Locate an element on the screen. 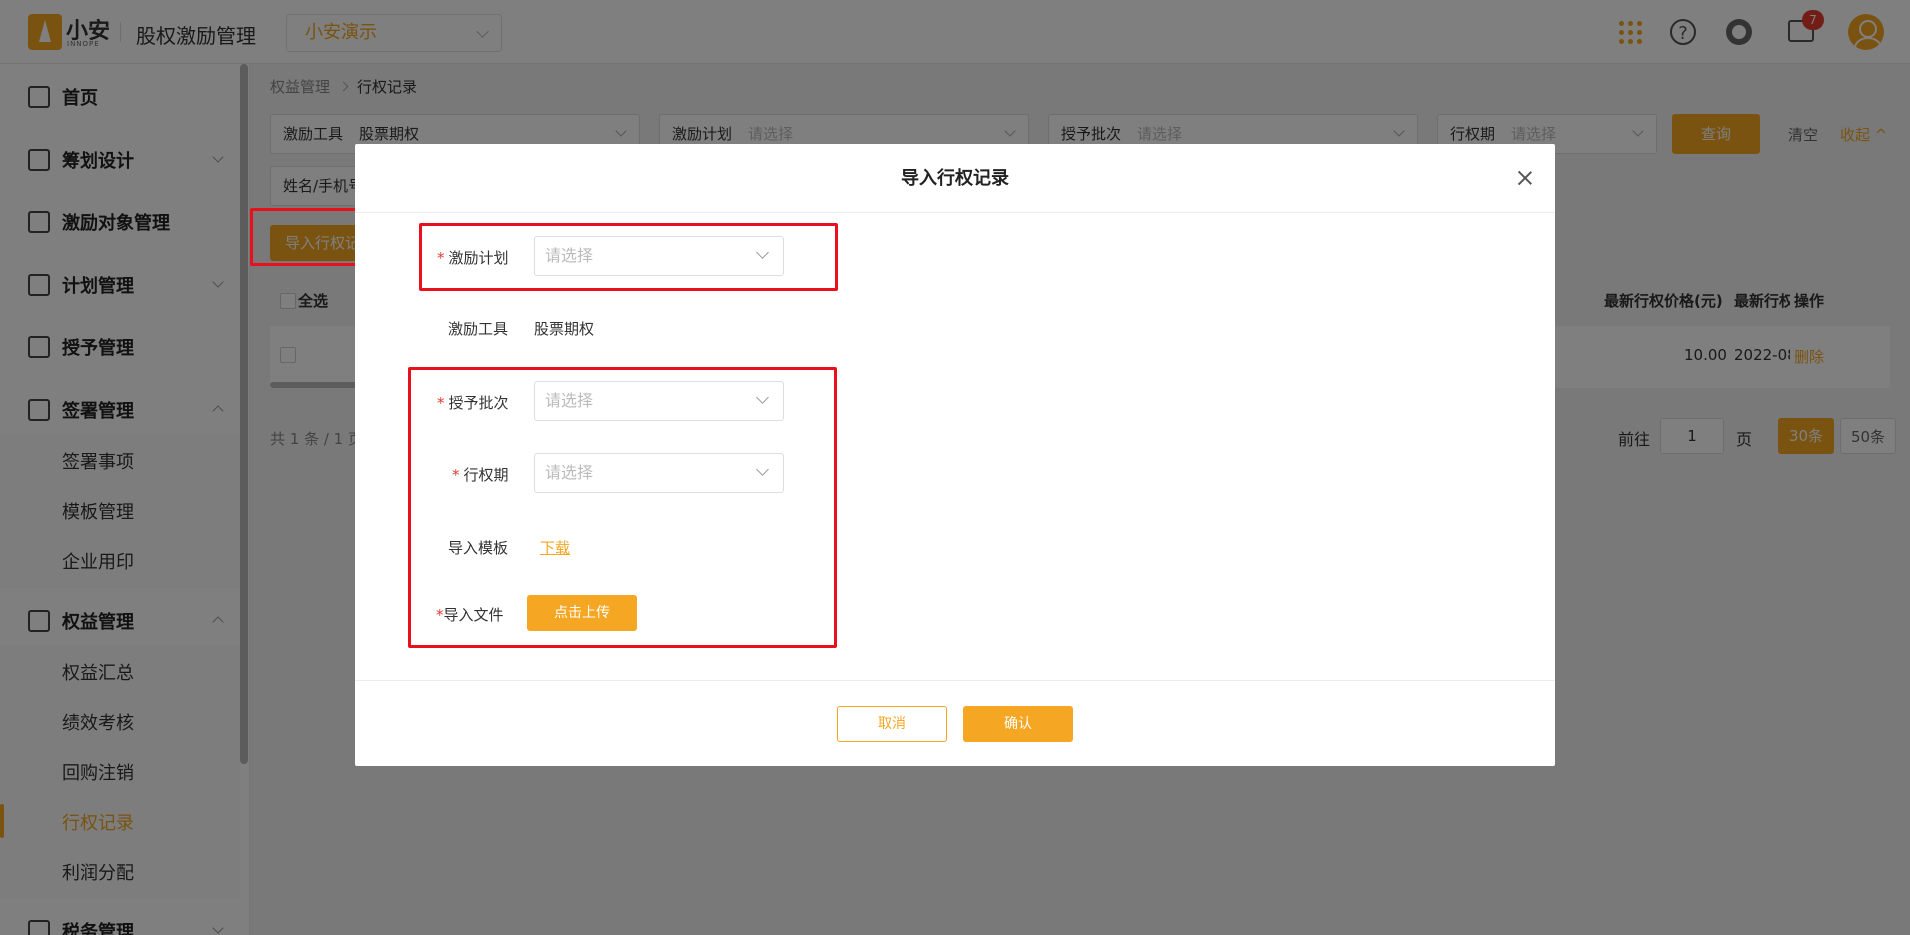  confirm-button: 确认 is located at coordinates (1018, 724).